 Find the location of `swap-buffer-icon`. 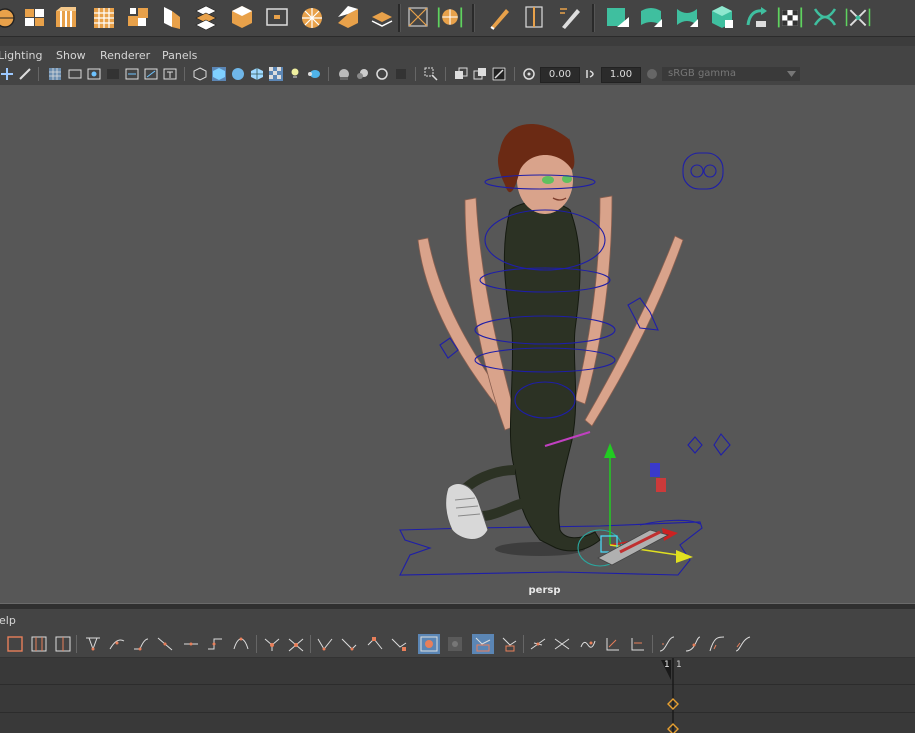

swap-buffer-icon is located at coordinates (399, 644).